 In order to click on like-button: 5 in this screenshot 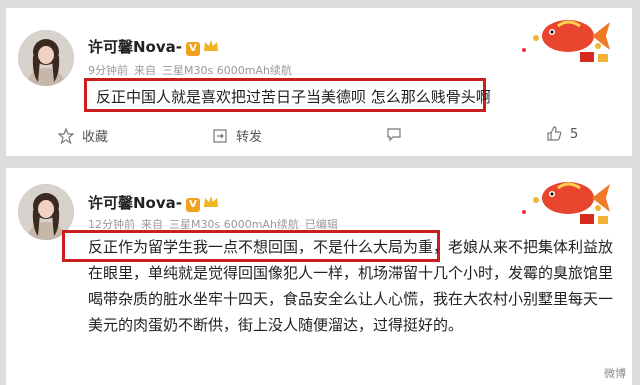, I will do `click(562, 134)`.